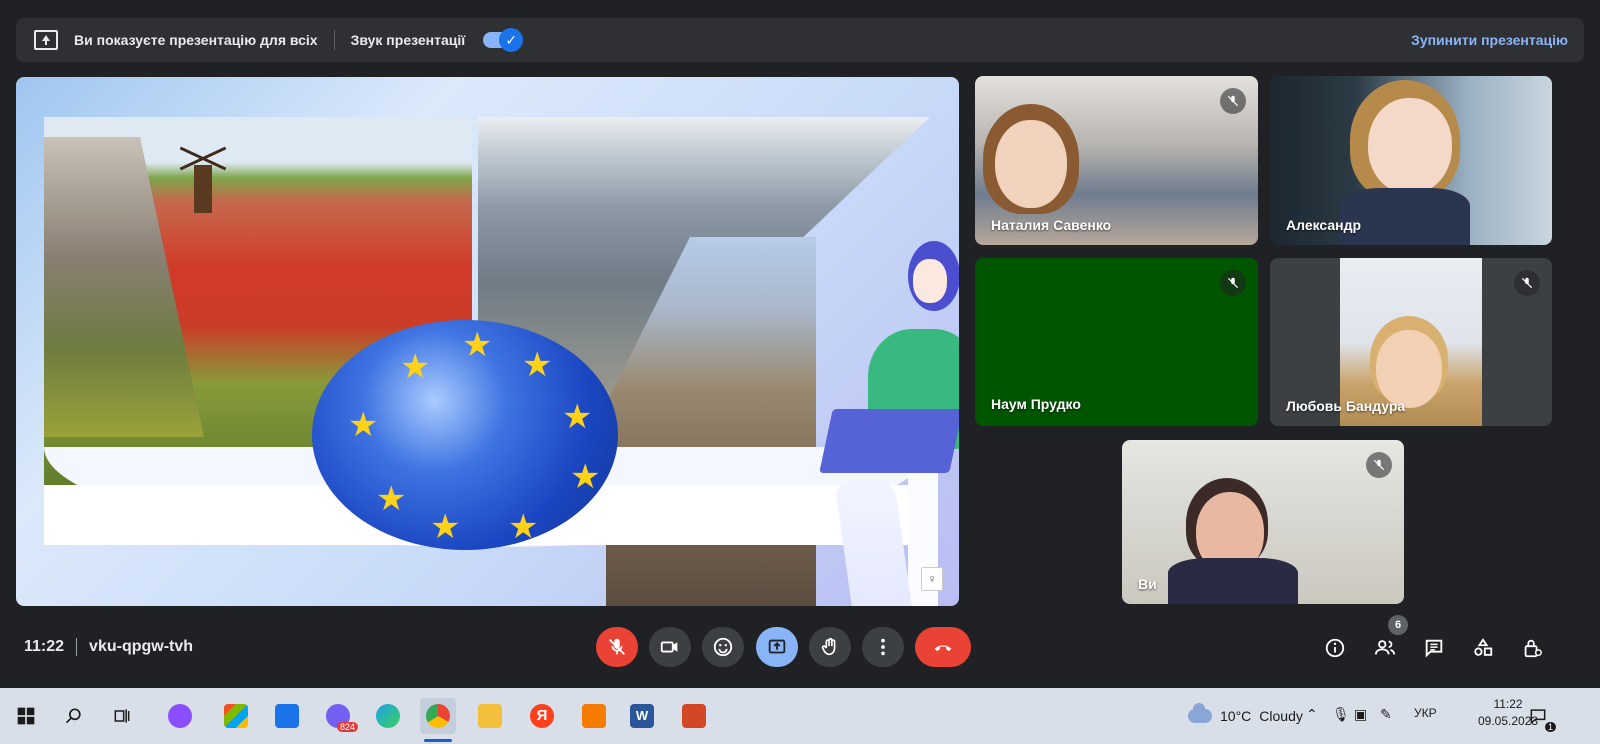 The image size is (1600, 744). I want to click on shapes-icon, so click(1483, 647).